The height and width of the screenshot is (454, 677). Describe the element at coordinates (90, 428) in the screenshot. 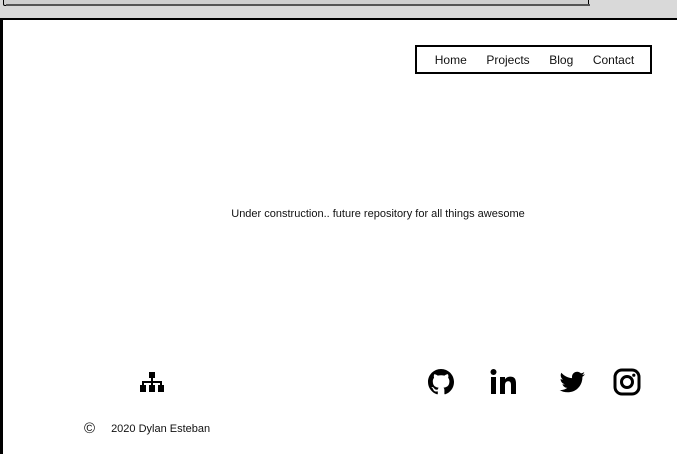

I see `copyright-icon: ©` at that location.